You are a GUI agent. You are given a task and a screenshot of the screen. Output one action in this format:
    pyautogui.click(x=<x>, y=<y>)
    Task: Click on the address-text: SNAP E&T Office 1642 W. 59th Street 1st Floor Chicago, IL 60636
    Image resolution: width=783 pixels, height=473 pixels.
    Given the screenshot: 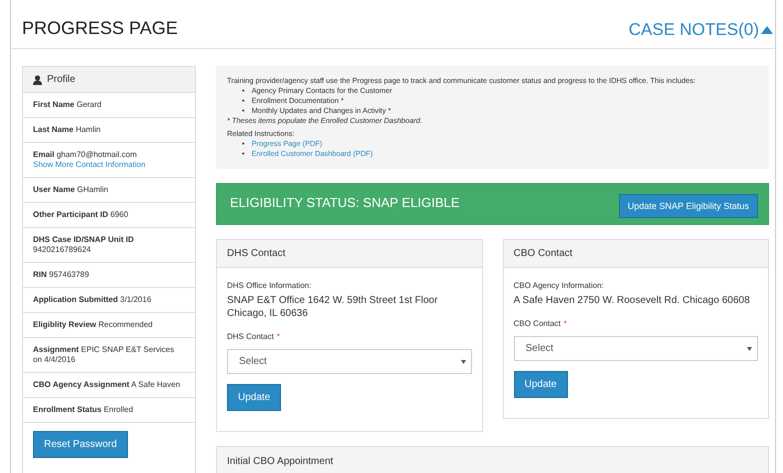 What is the action you would take?
    pyautogui.click(x=333, y=307)
    